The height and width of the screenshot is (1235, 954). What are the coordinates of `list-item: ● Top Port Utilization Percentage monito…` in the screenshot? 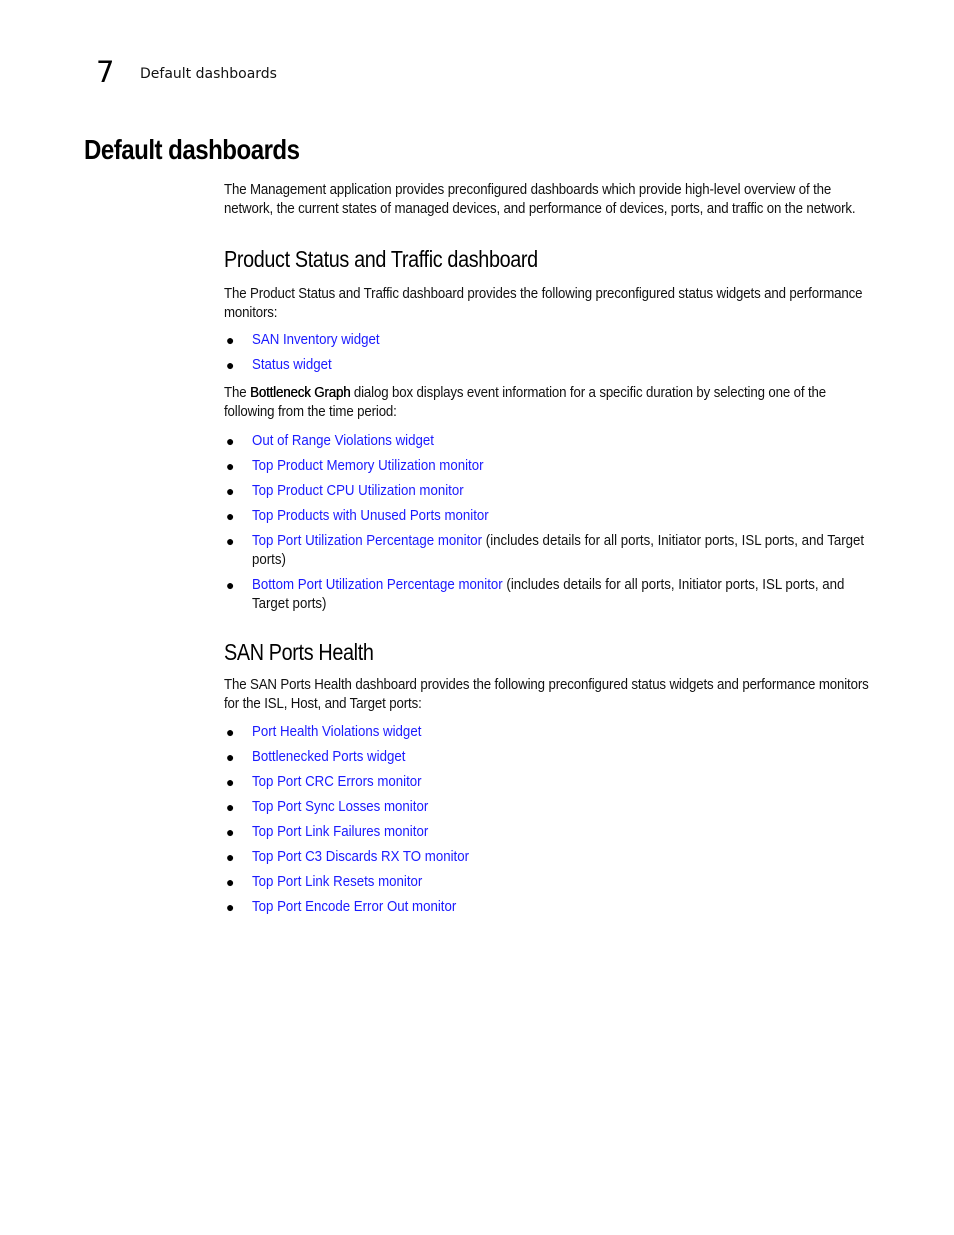 It's located at (545, 550).